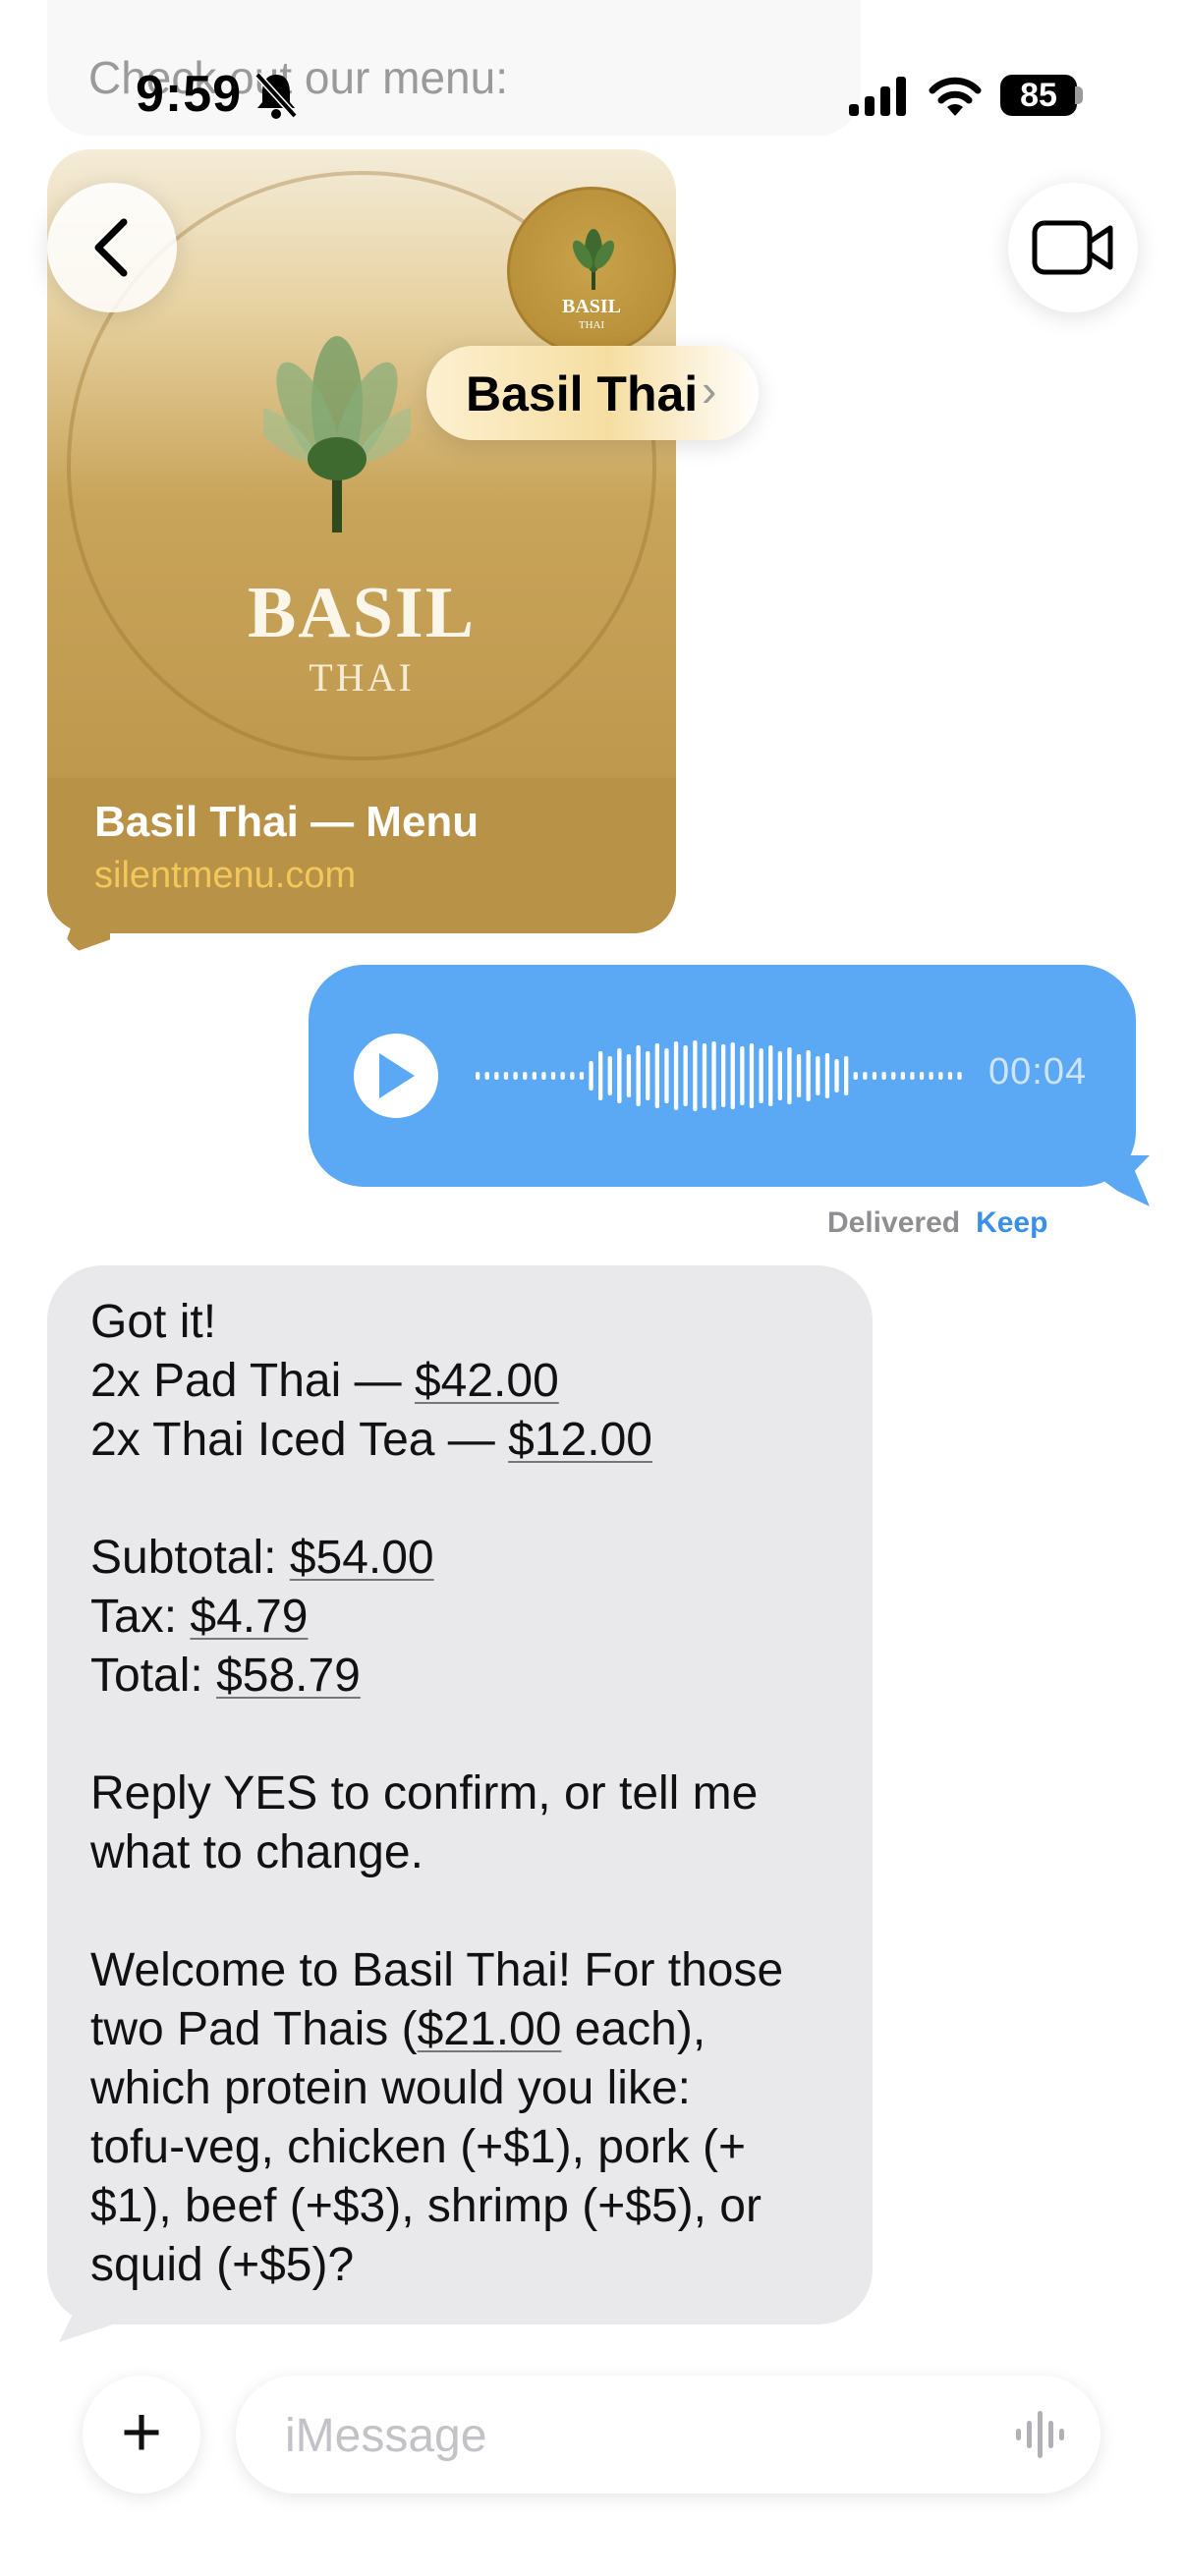  I want to click on back-button, so click(112, 247).